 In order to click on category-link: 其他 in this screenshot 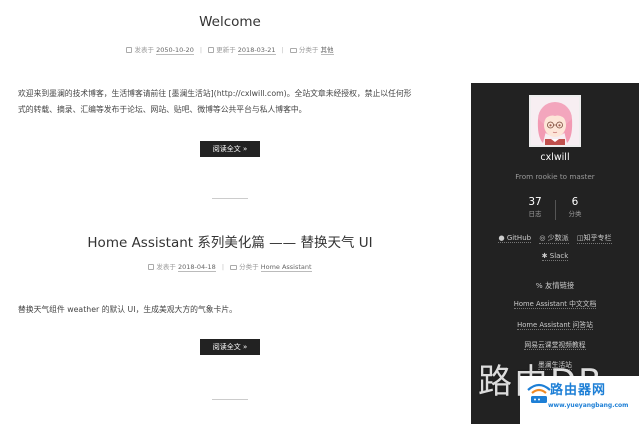, I will do `click(327, 50)`.